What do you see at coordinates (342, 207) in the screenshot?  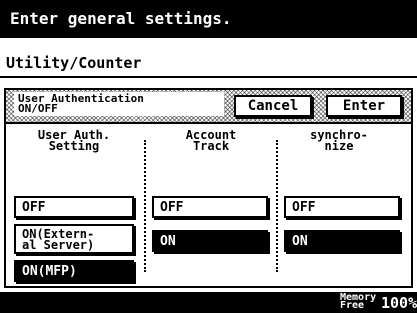 I see `synchronize-off-button: OFF` at bounding box center [342, 207].